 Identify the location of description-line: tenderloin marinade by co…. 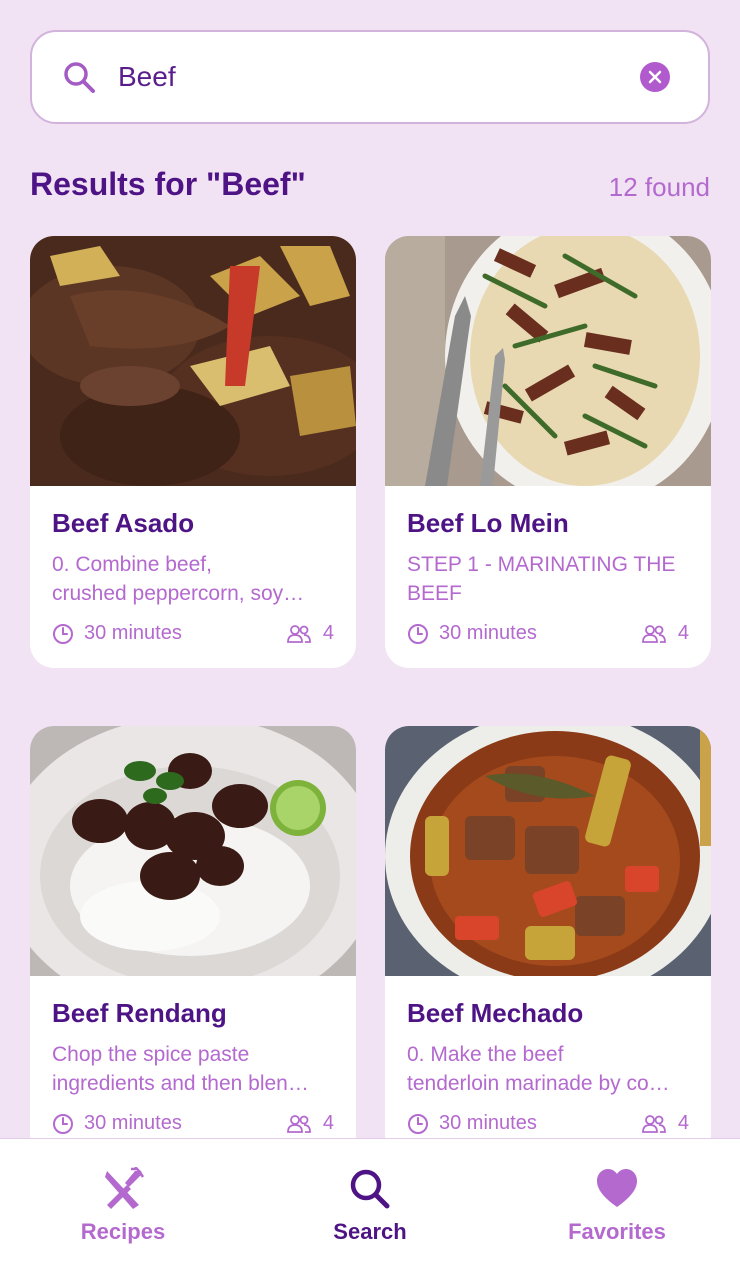
(538, 1083).